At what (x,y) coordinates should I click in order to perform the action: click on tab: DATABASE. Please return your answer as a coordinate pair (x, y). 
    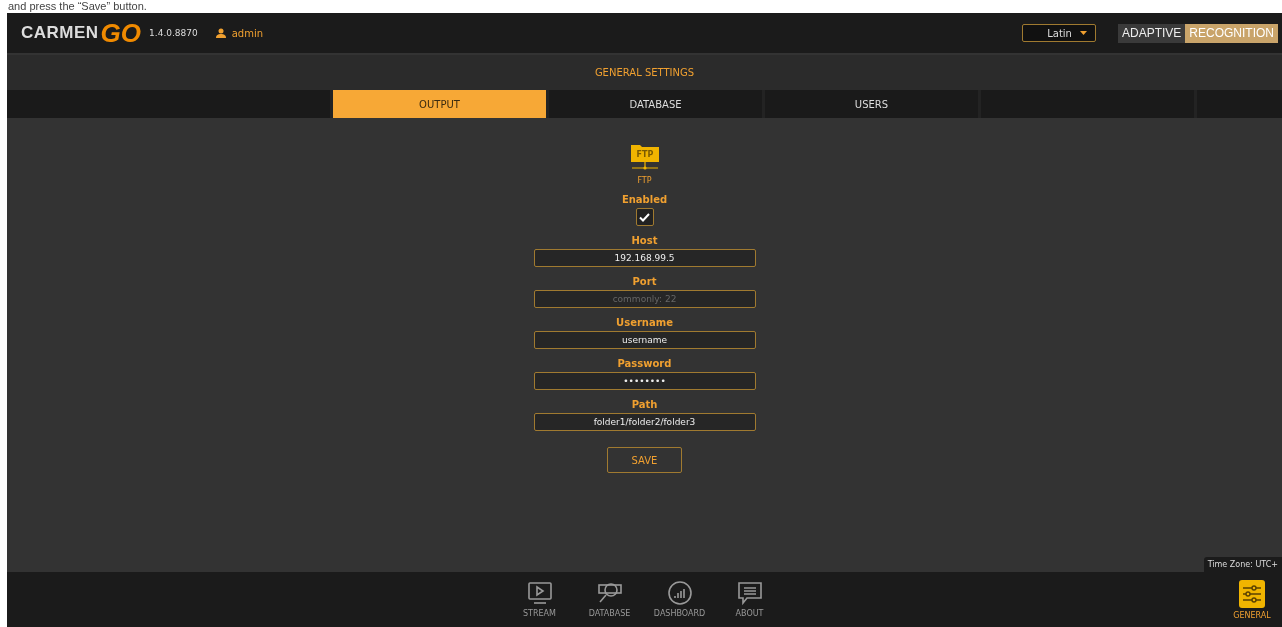
    Looking at the image, I should click on (655, 104).